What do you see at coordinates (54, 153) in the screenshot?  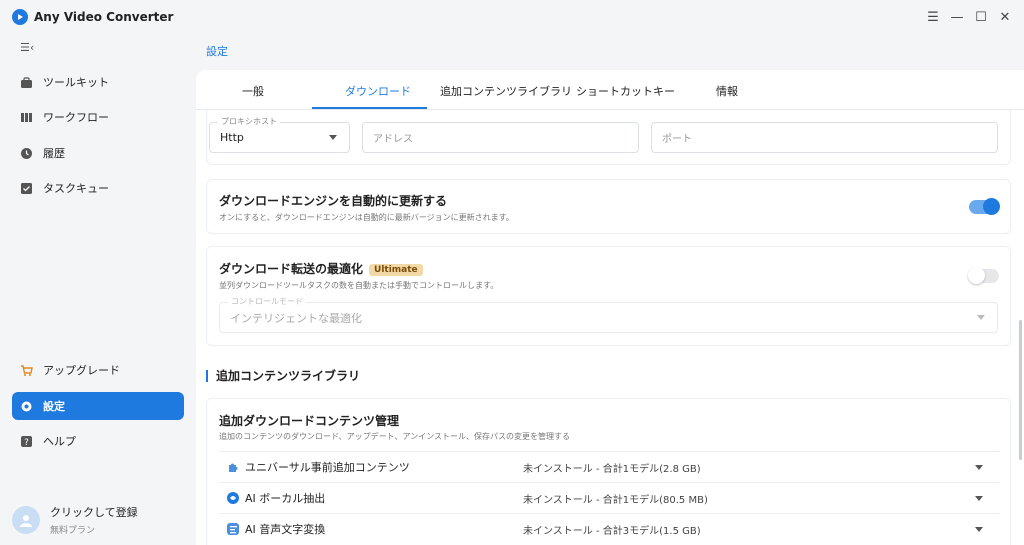 I see `sidebar-item-label: 履歴` at bounding box center [54, 153].